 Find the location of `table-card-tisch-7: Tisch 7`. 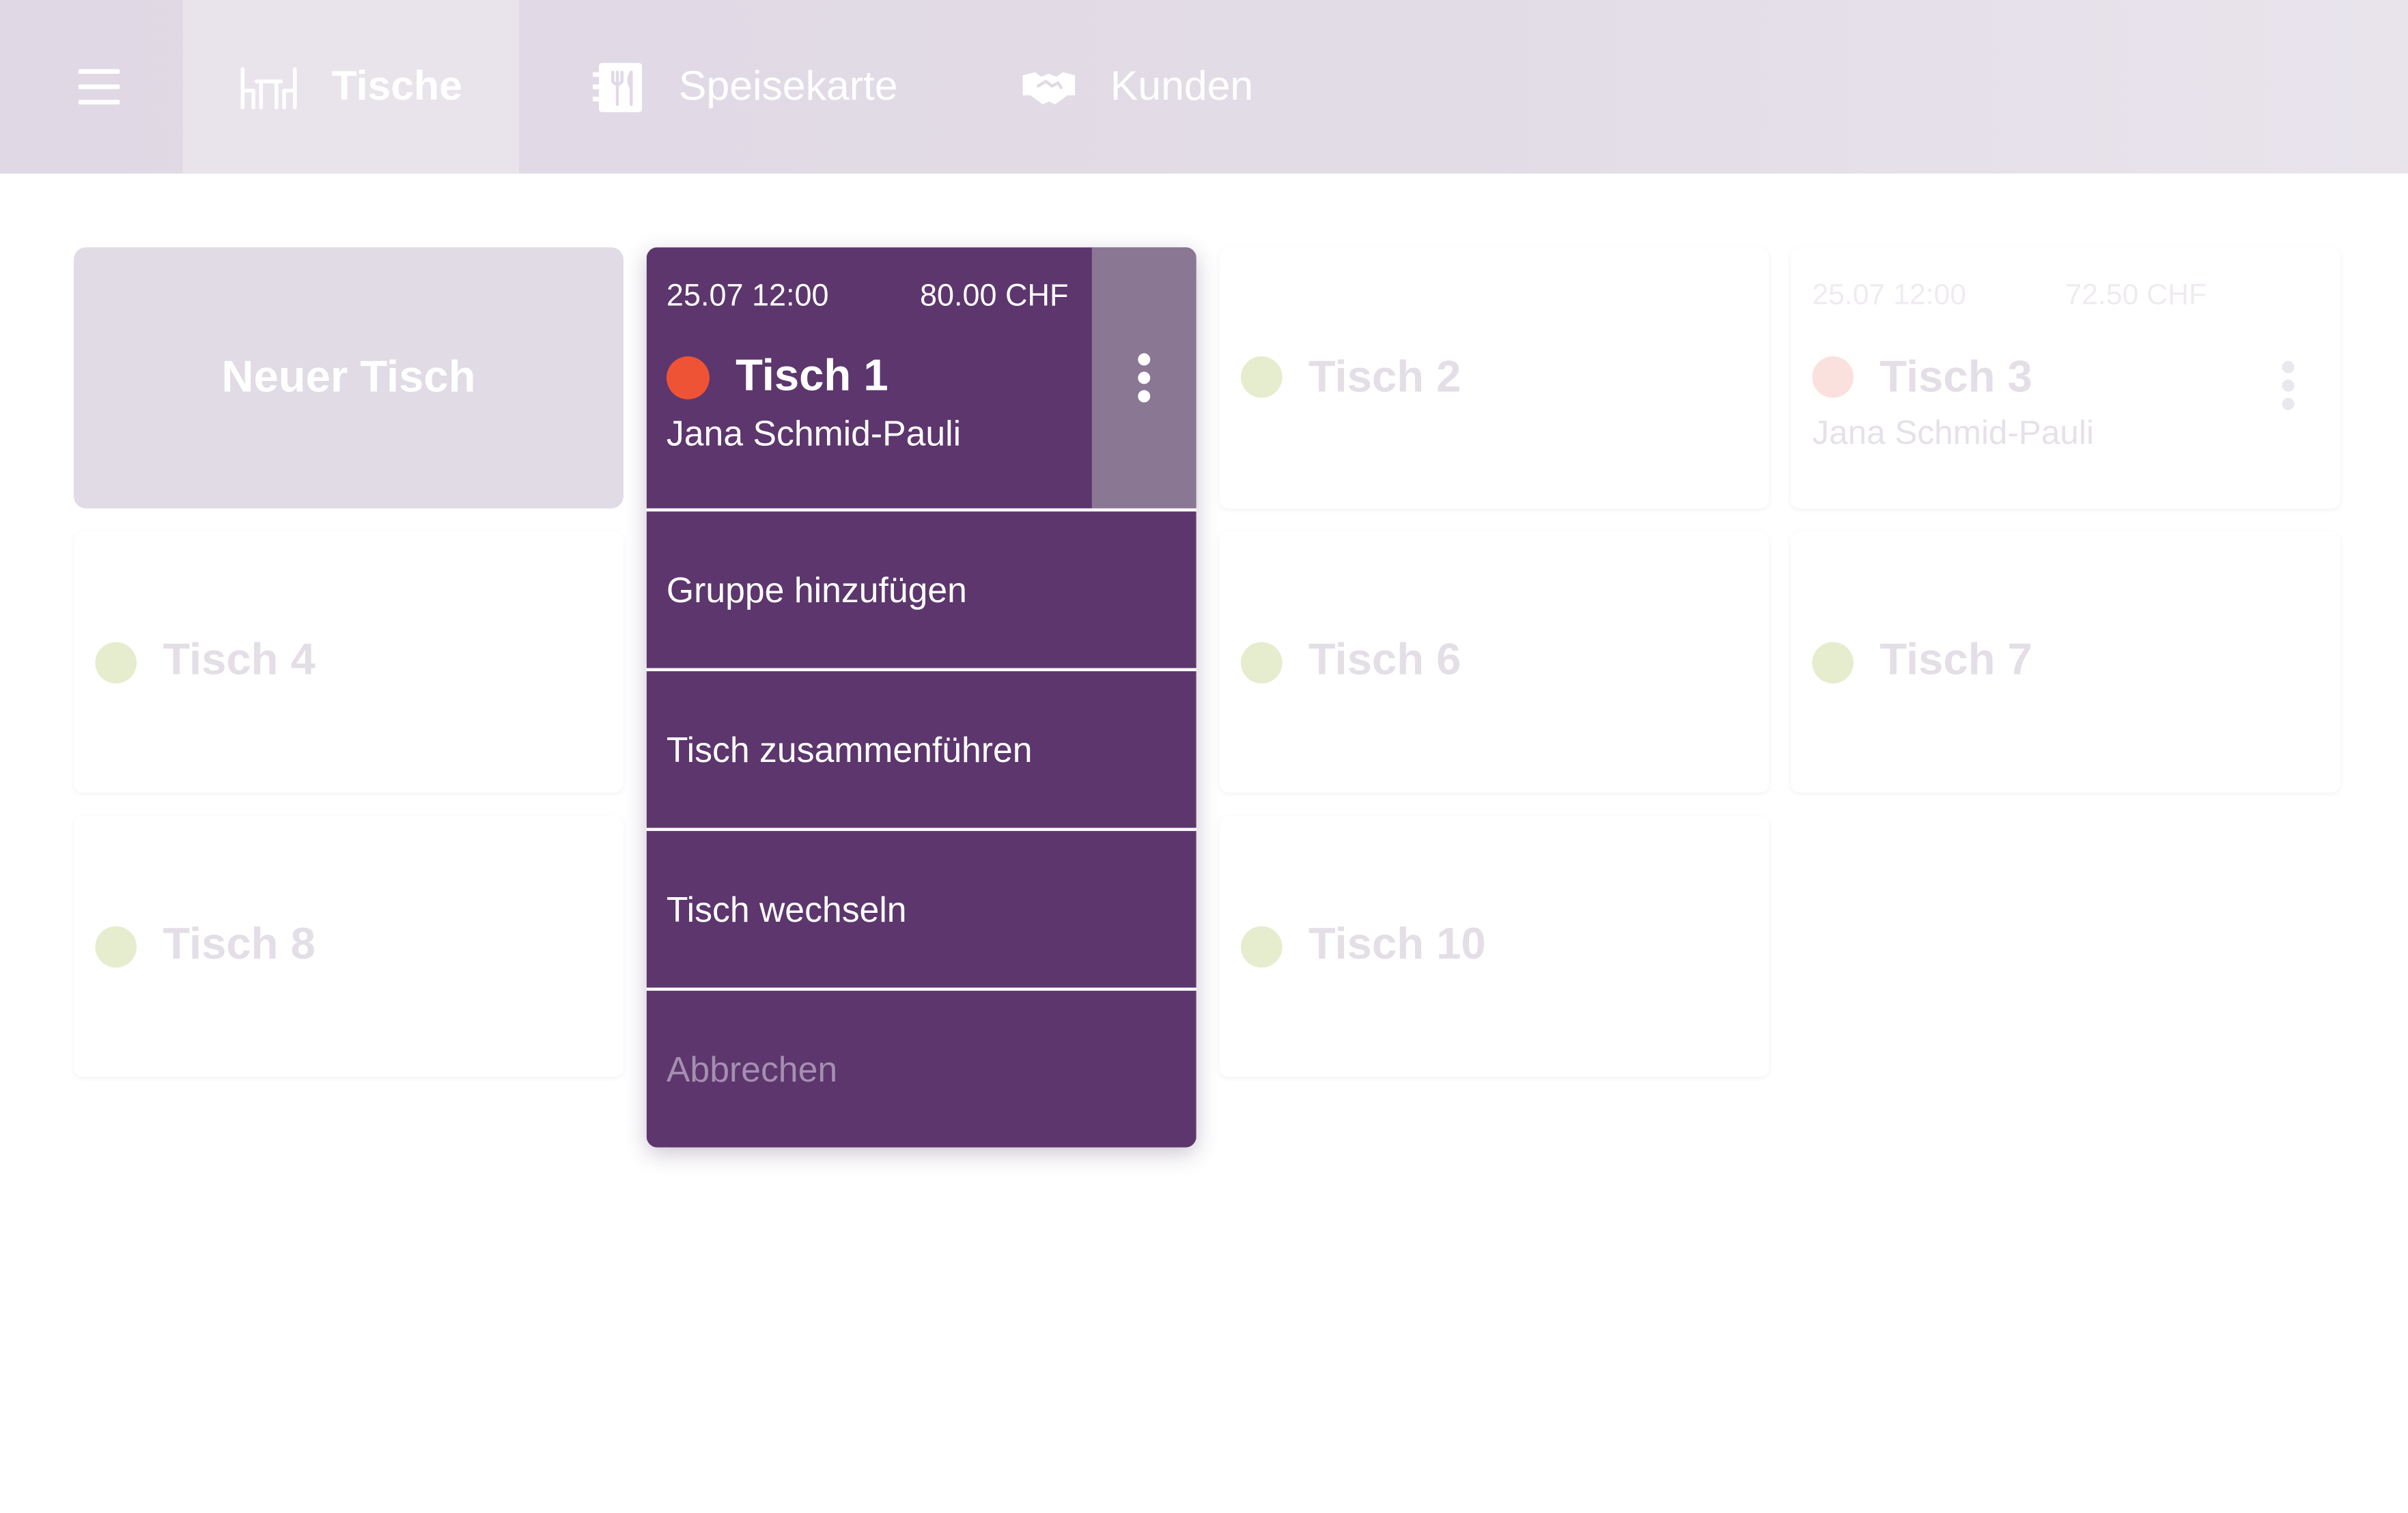

table-card-tisch-7: Tisch 7 is located at coordinates (2065, 662).